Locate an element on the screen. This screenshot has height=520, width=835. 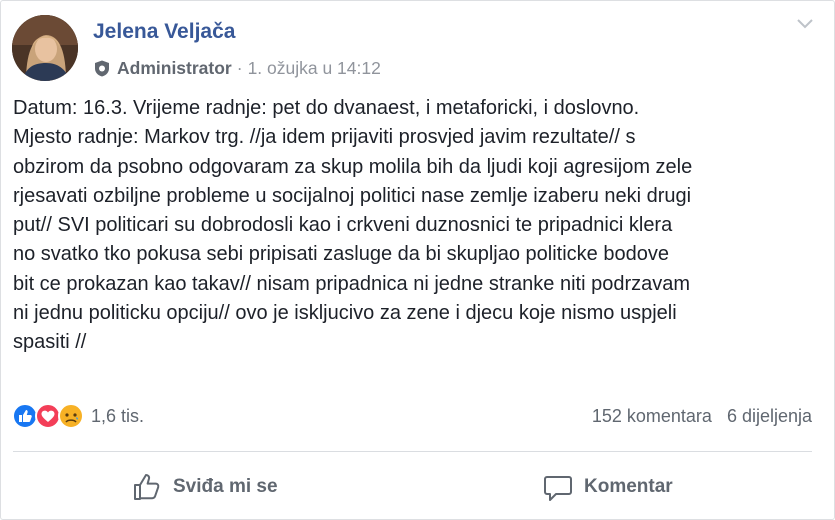
comment-button: Komentar is located at coordinates (607, 487).